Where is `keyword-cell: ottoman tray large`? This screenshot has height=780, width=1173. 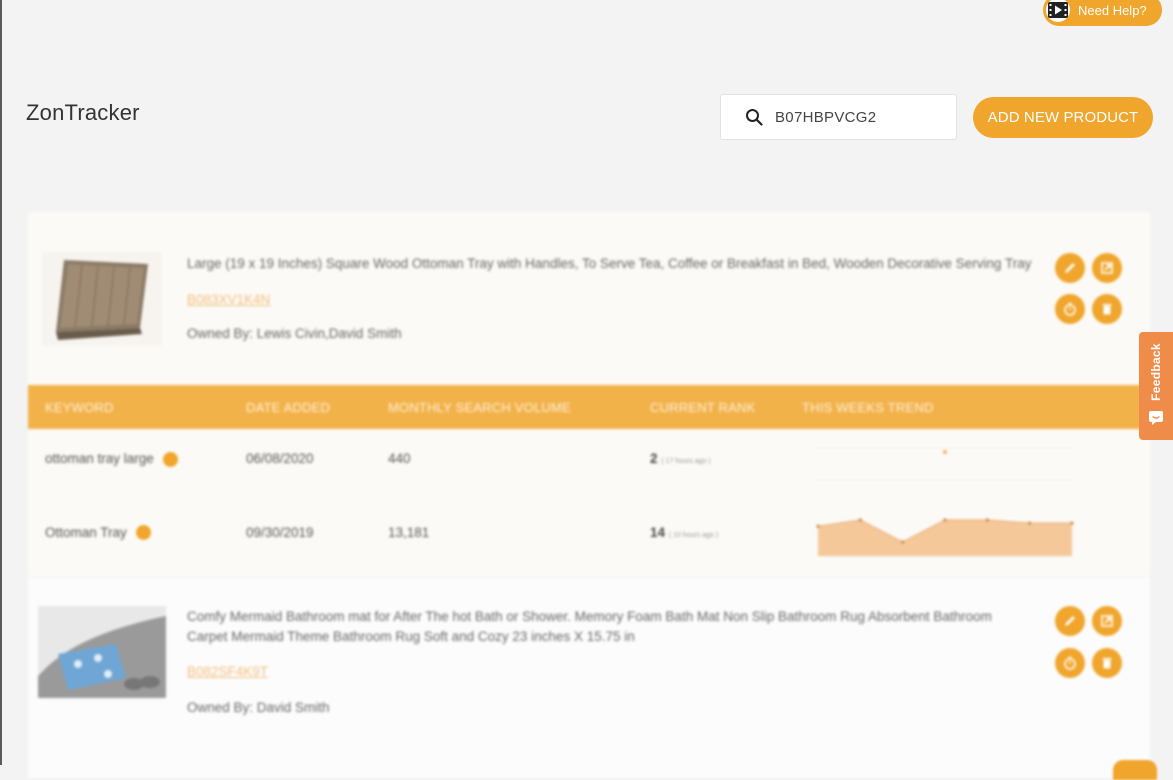 keyword-cell: ottoman tray large is located at coordinates (99, 458).